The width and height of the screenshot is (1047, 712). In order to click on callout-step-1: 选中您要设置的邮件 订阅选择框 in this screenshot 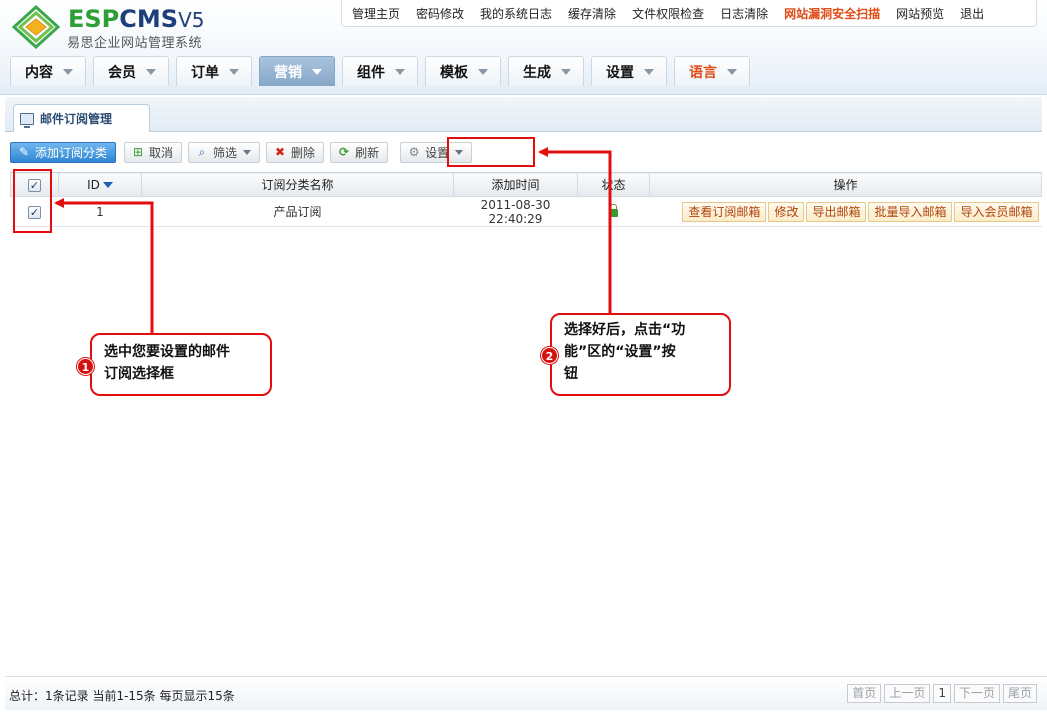, I will do `click(181, 364)`.